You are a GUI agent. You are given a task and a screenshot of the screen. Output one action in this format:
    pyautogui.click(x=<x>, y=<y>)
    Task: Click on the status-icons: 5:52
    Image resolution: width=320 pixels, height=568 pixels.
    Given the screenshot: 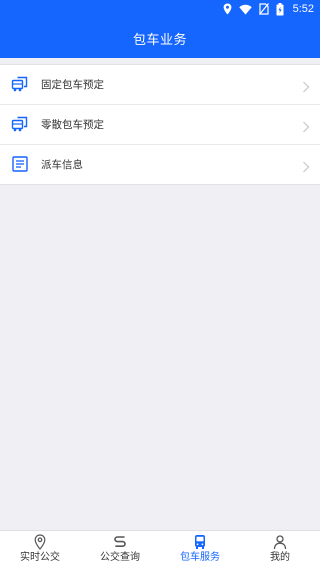 What is the action you would take?
    pyautogui.click(x=268, y=9)
    